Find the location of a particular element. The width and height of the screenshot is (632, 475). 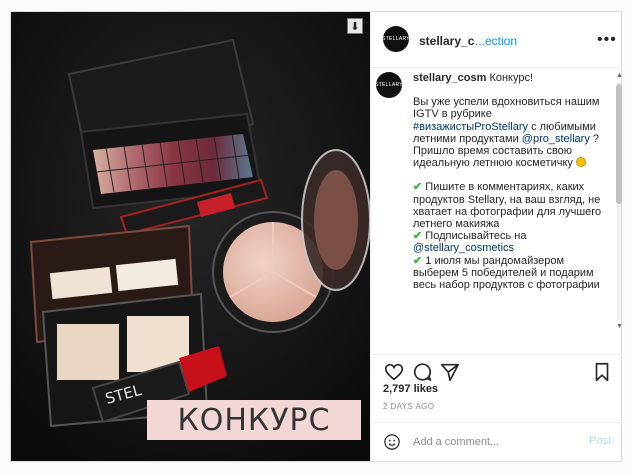

comment-bar: Post is located at coordinates (496, 442).